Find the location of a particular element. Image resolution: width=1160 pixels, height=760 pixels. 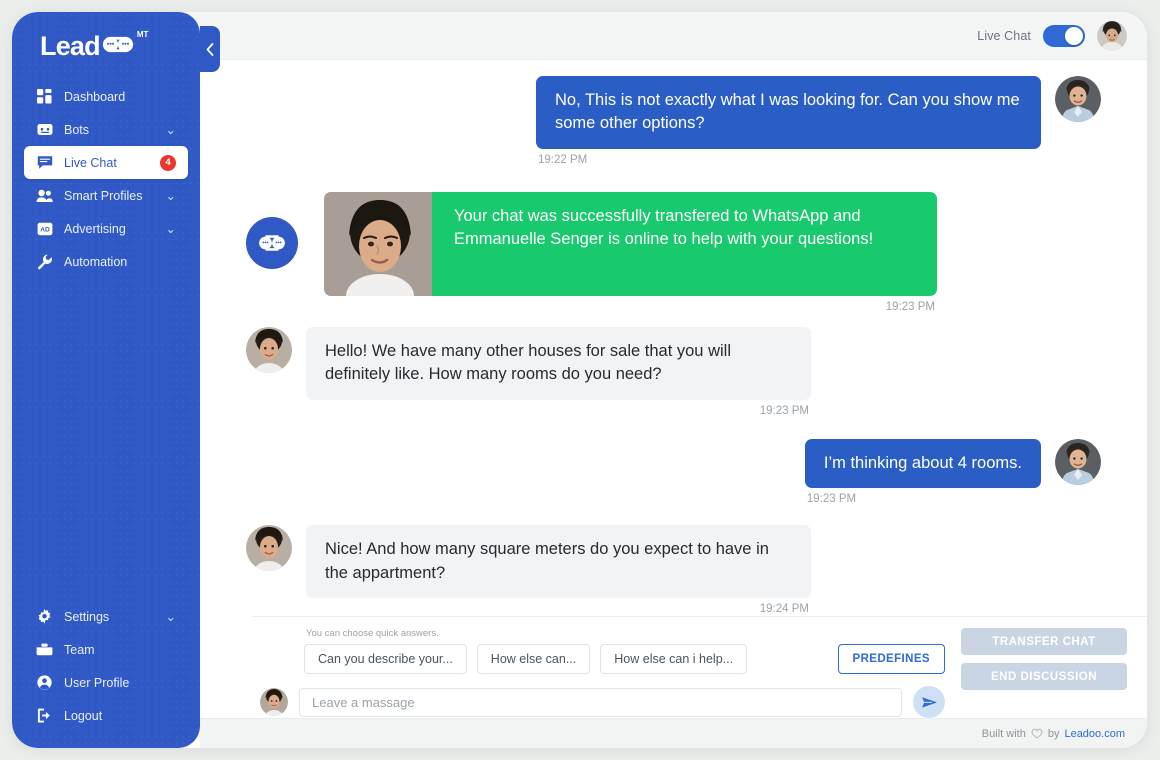

sidebar-item-smart-profiles: Smart Profiles ⌄ is located at coordinates (106, 195).